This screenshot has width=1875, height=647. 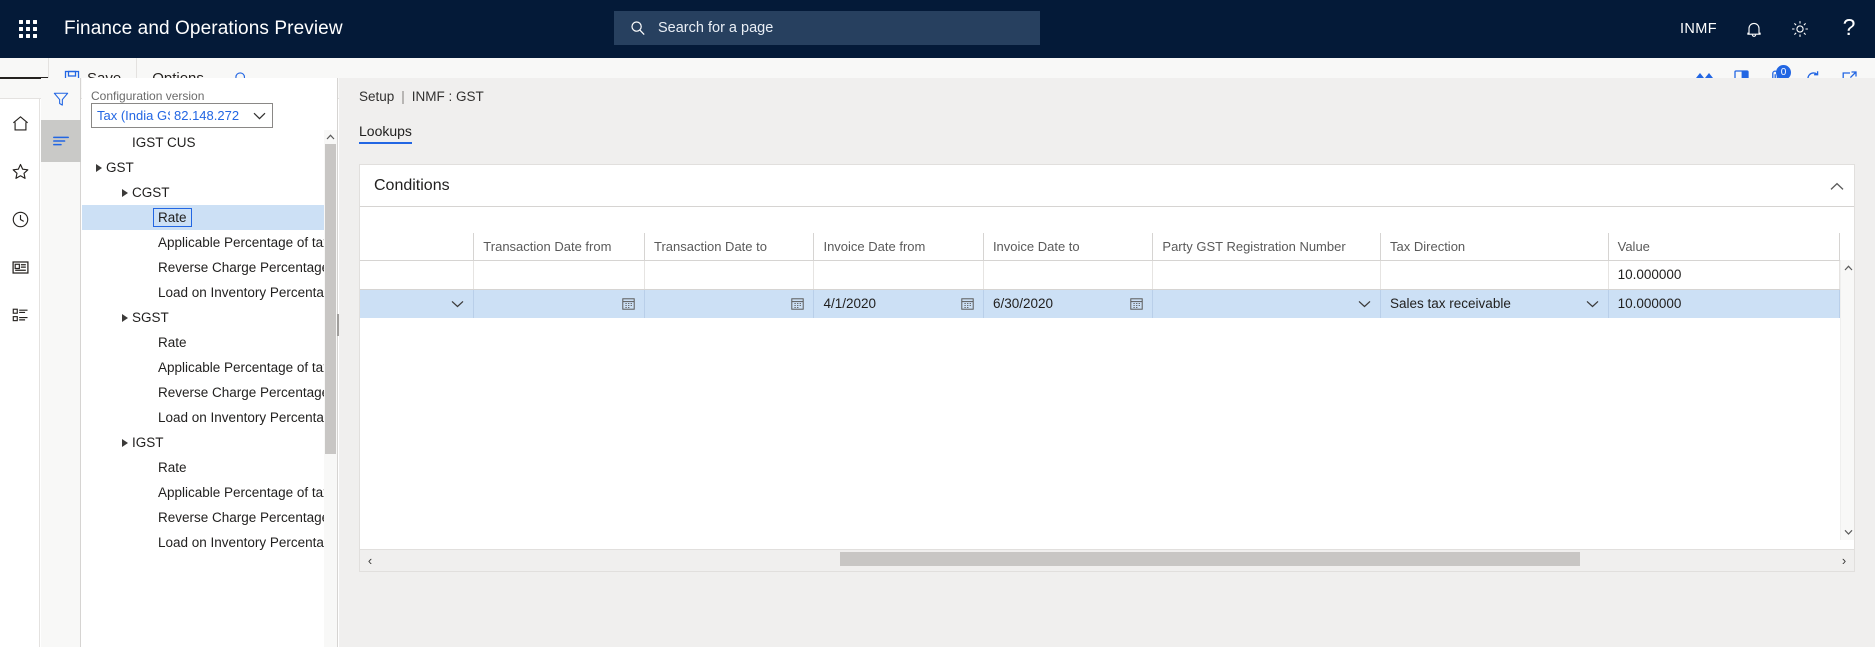 What do you see at coordinates (1849, 29) in the screenshot?
I see `help-icon: ?` at bounding box center [1849, 29].